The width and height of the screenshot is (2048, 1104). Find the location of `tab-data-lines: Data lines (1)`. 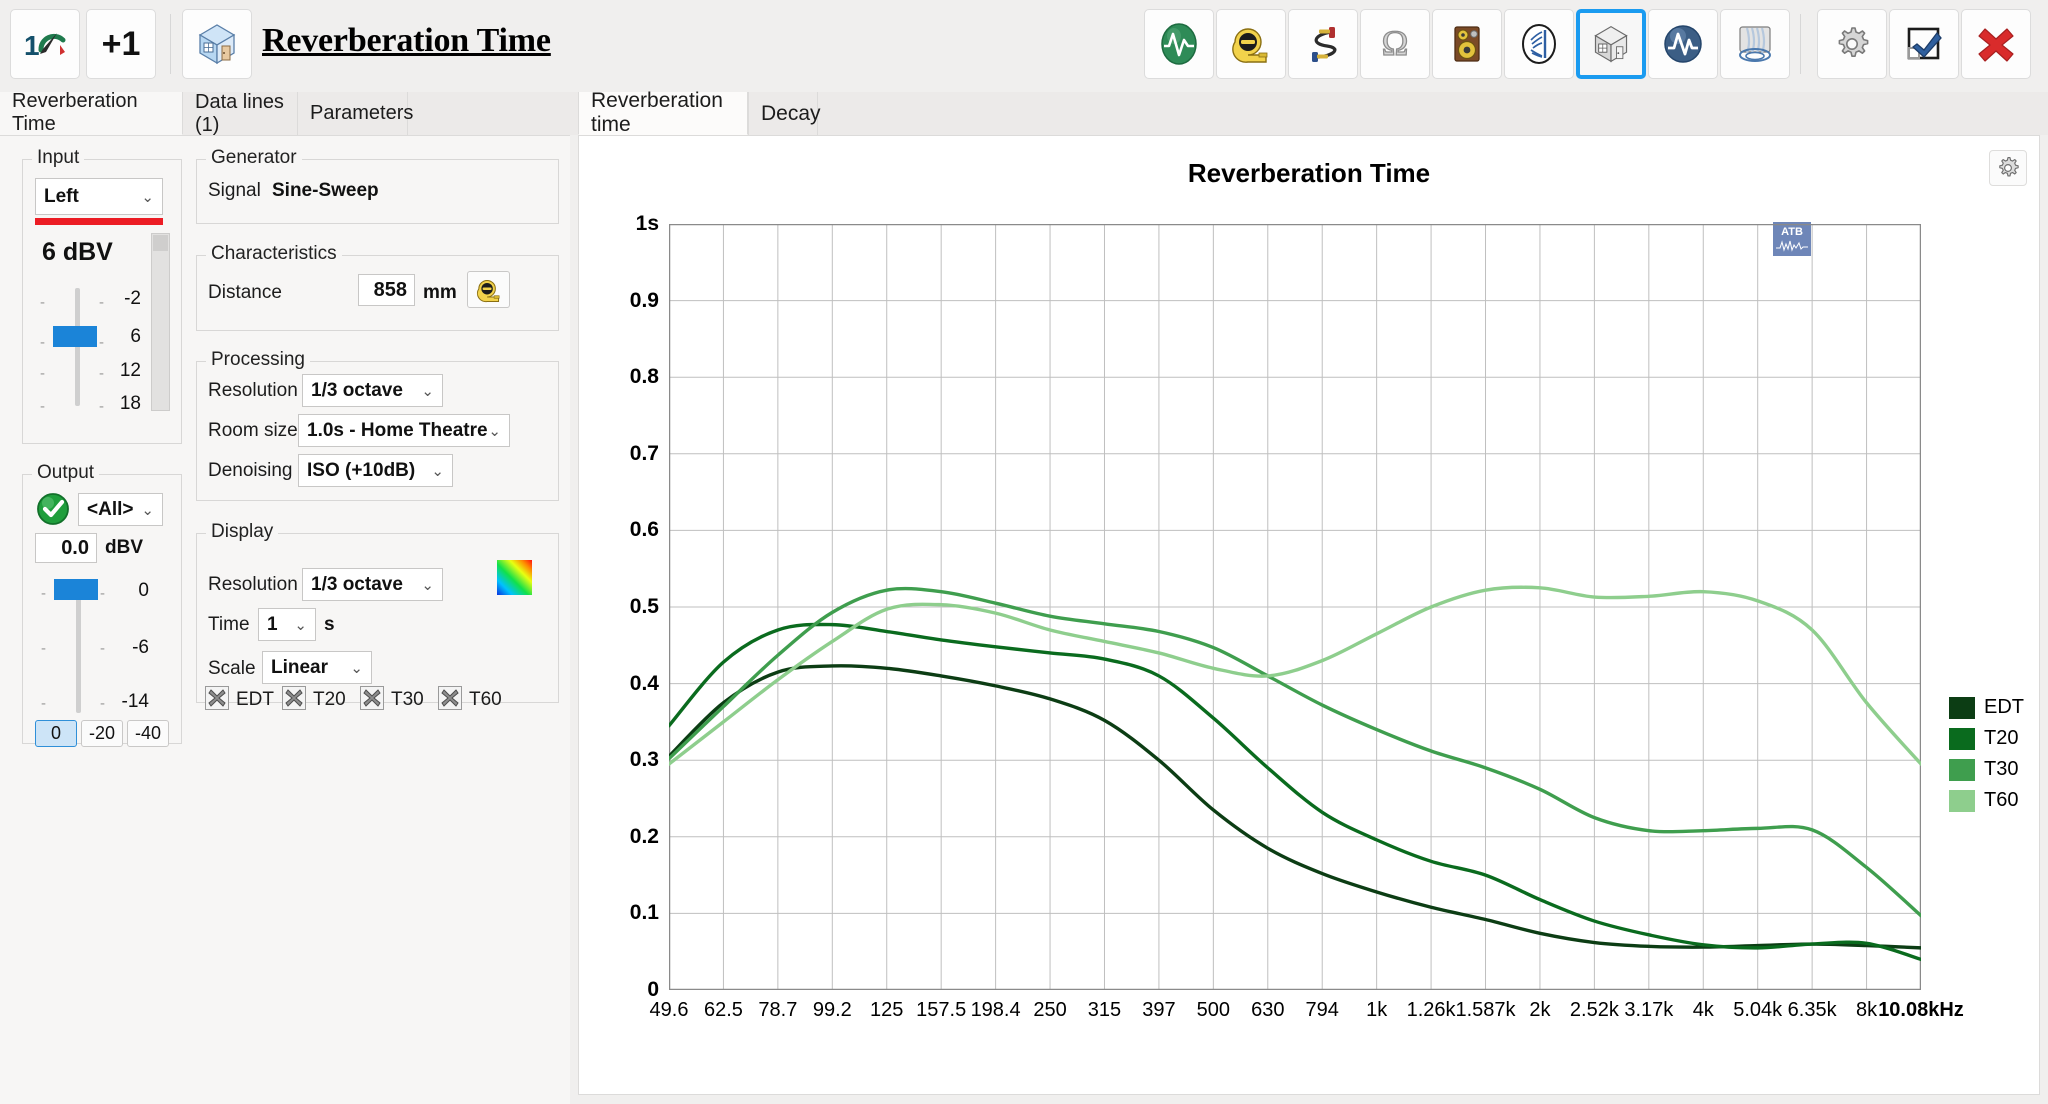

tab-data-lines: Data lines (1) is located at coordinates (240, 113).